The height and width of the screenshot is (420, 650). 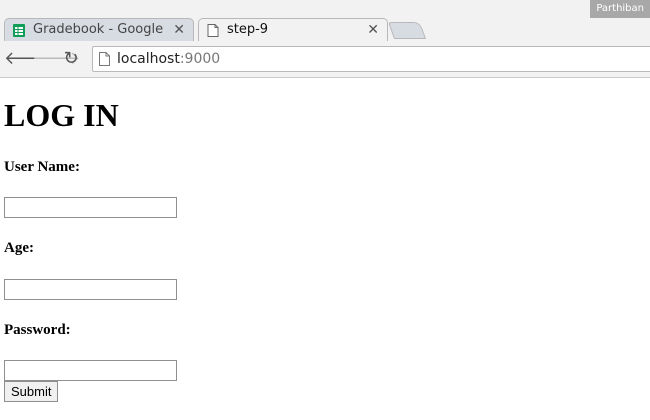 I want to click on tab-title: step-9, so click(x=248, y=29).